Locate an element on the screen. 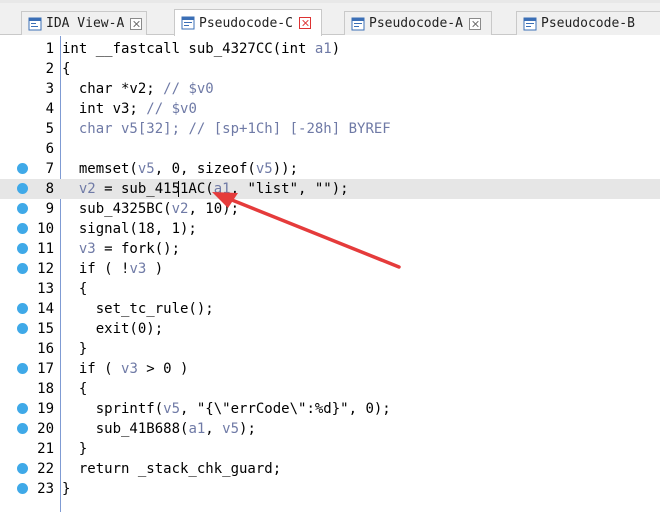 The height and width of the screenshot is (512, 660). code-text: memset(v5, 0, sizeof(v5)); is located at coordinates (180, 169).